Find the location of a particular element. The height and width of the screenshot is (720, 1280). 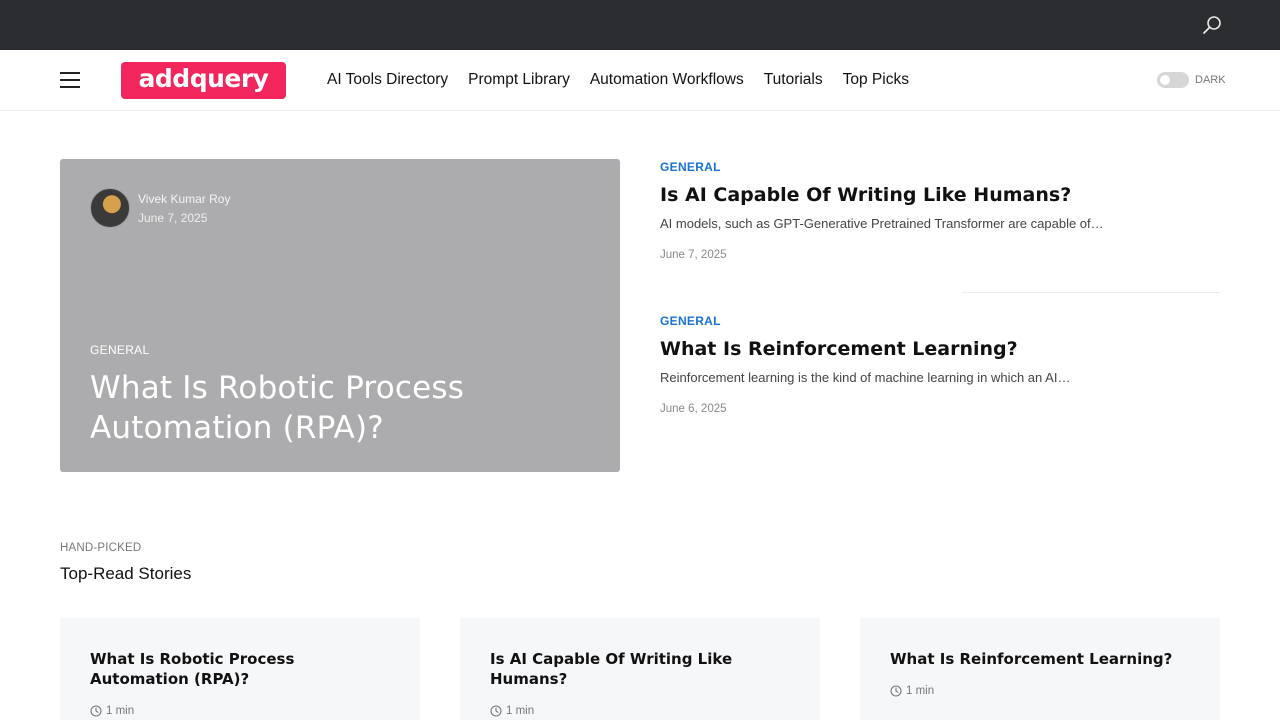

search-icon is located at coordinates (1212, 25).